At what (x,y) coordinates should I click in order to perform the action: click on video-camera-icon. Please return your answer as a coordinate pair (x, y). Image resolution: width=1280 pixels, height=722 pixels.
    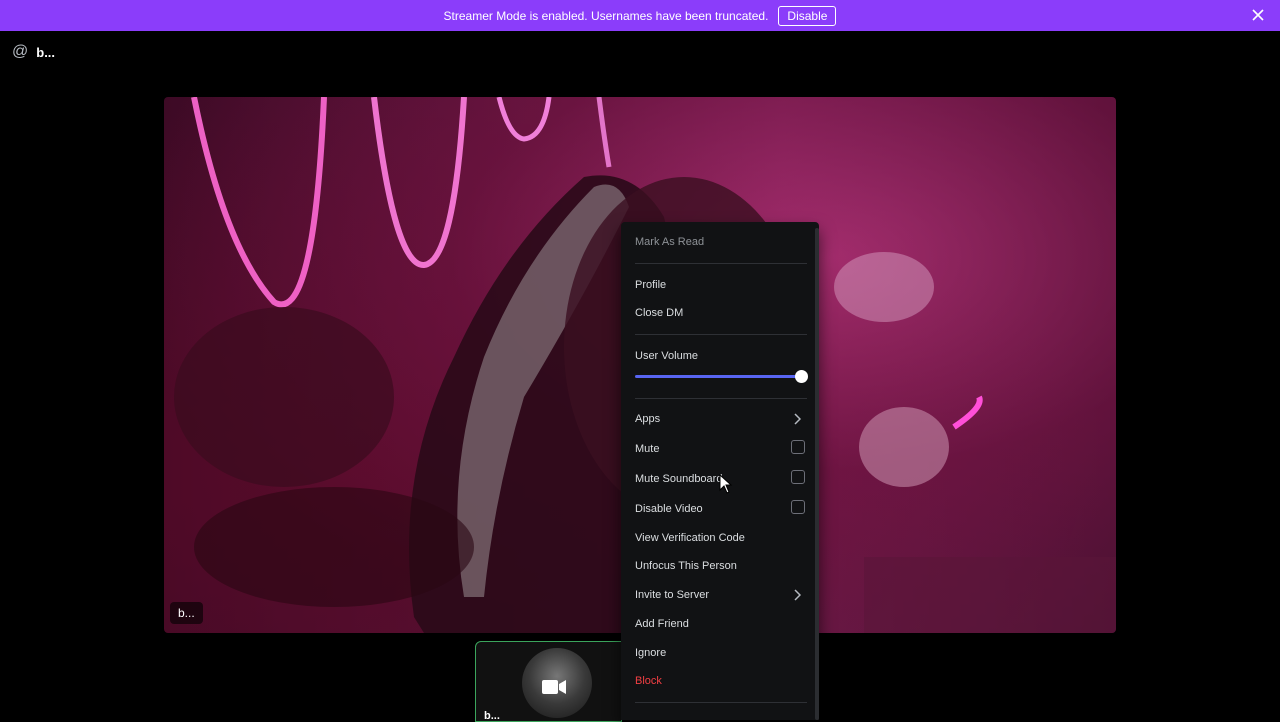
    Looking at the image, I should click on (554, 687).